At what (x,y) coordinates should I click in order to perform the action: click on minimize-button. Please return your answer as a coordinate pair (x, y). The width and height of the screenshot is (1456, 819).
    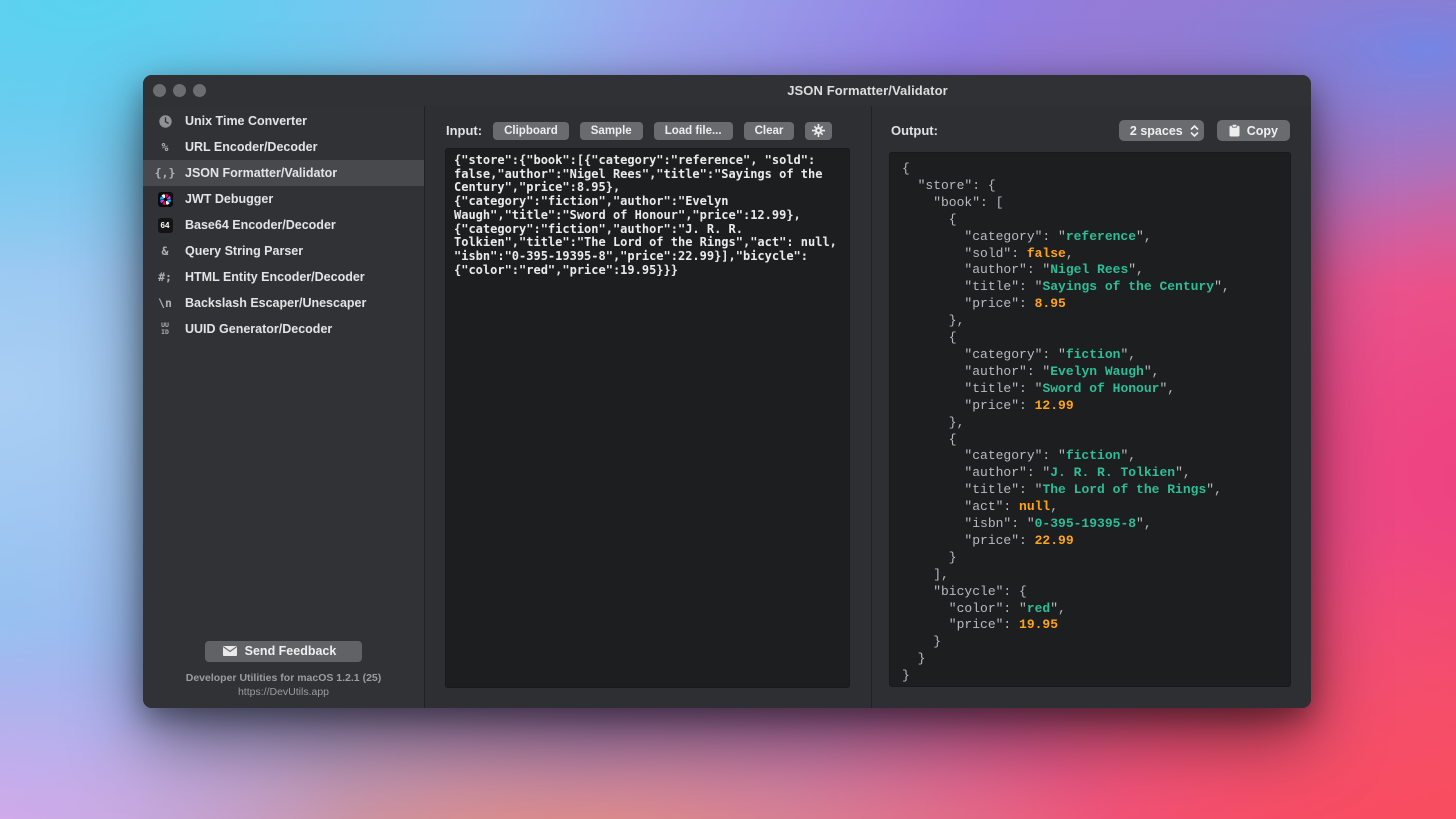
    Looking at the image, I should click on (179, 90).